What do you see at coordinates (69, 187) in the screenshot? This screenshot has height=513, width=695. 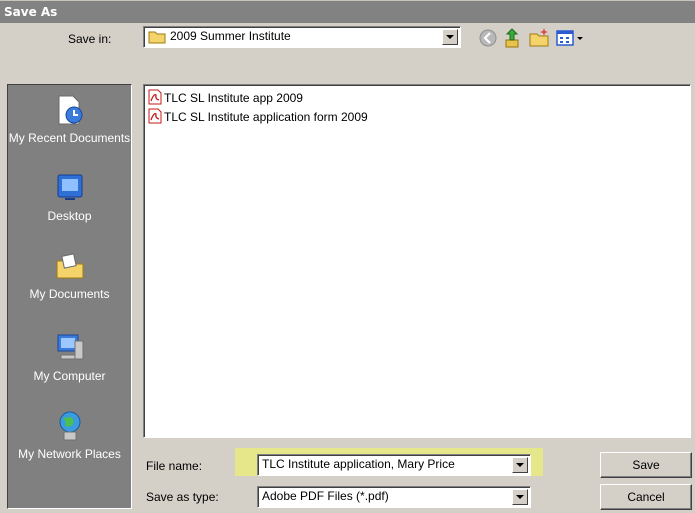 I see `desktop-icon` at bounding box center [69, 187].